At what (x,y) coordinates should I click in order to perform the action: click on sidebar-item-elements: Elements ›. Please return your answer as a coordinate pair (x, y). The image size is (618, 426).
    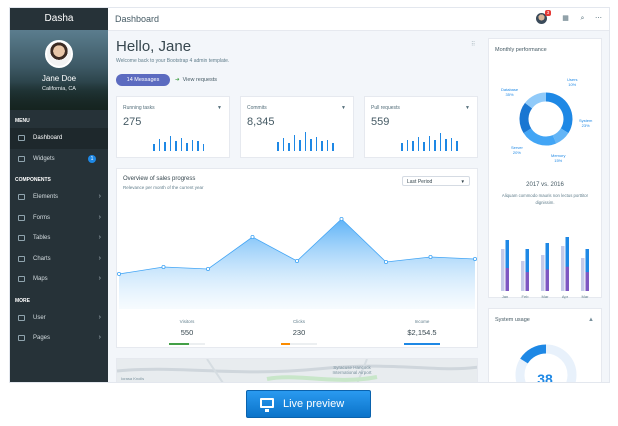
    Looking at the image, I should click on (59, 197).